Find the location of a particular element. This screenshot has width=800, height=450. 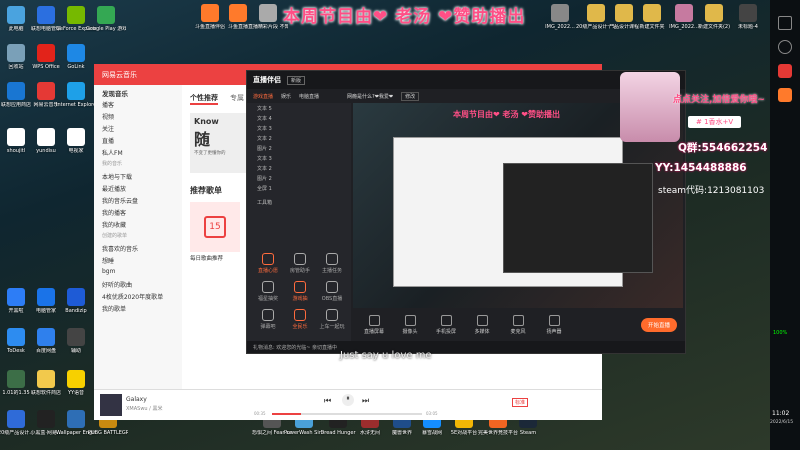

scene-toggle: 文本 3 is located at coordinates (299, 158).